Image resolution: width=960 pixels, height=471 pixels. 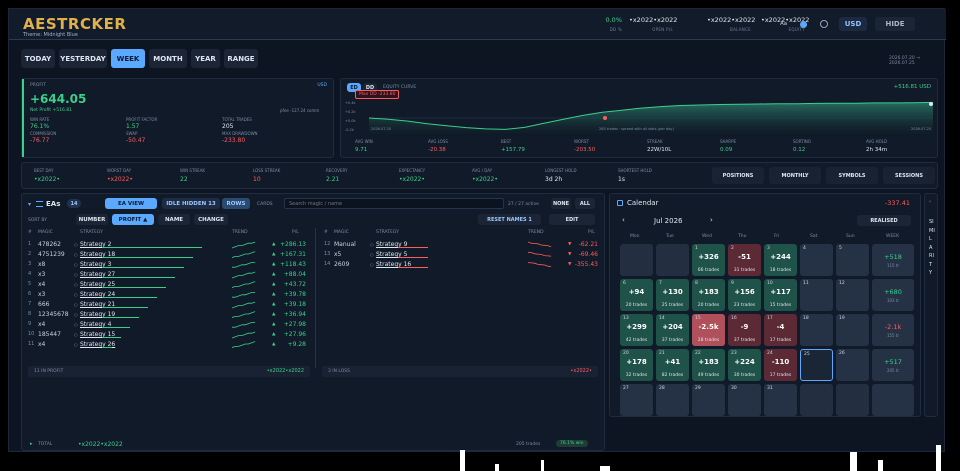 I want to click on sort-3-button: CHANGE, so click(x=211, y=219).